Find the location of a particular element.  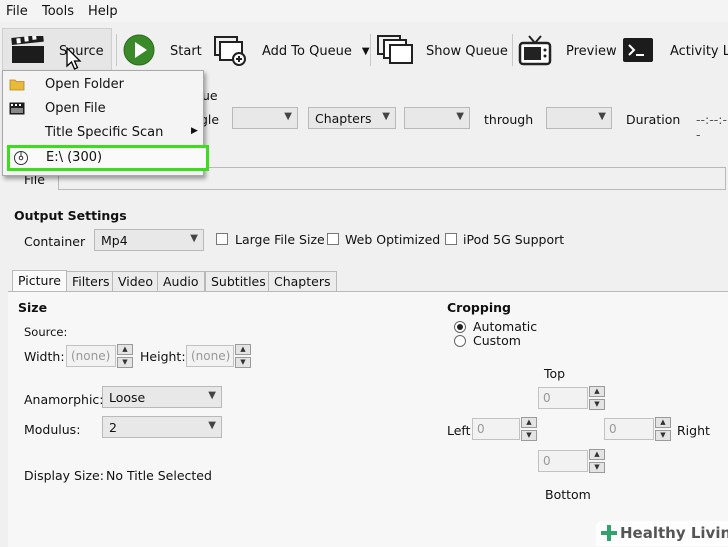

cropping-title: Cropping is located at coordinates (479, 307).